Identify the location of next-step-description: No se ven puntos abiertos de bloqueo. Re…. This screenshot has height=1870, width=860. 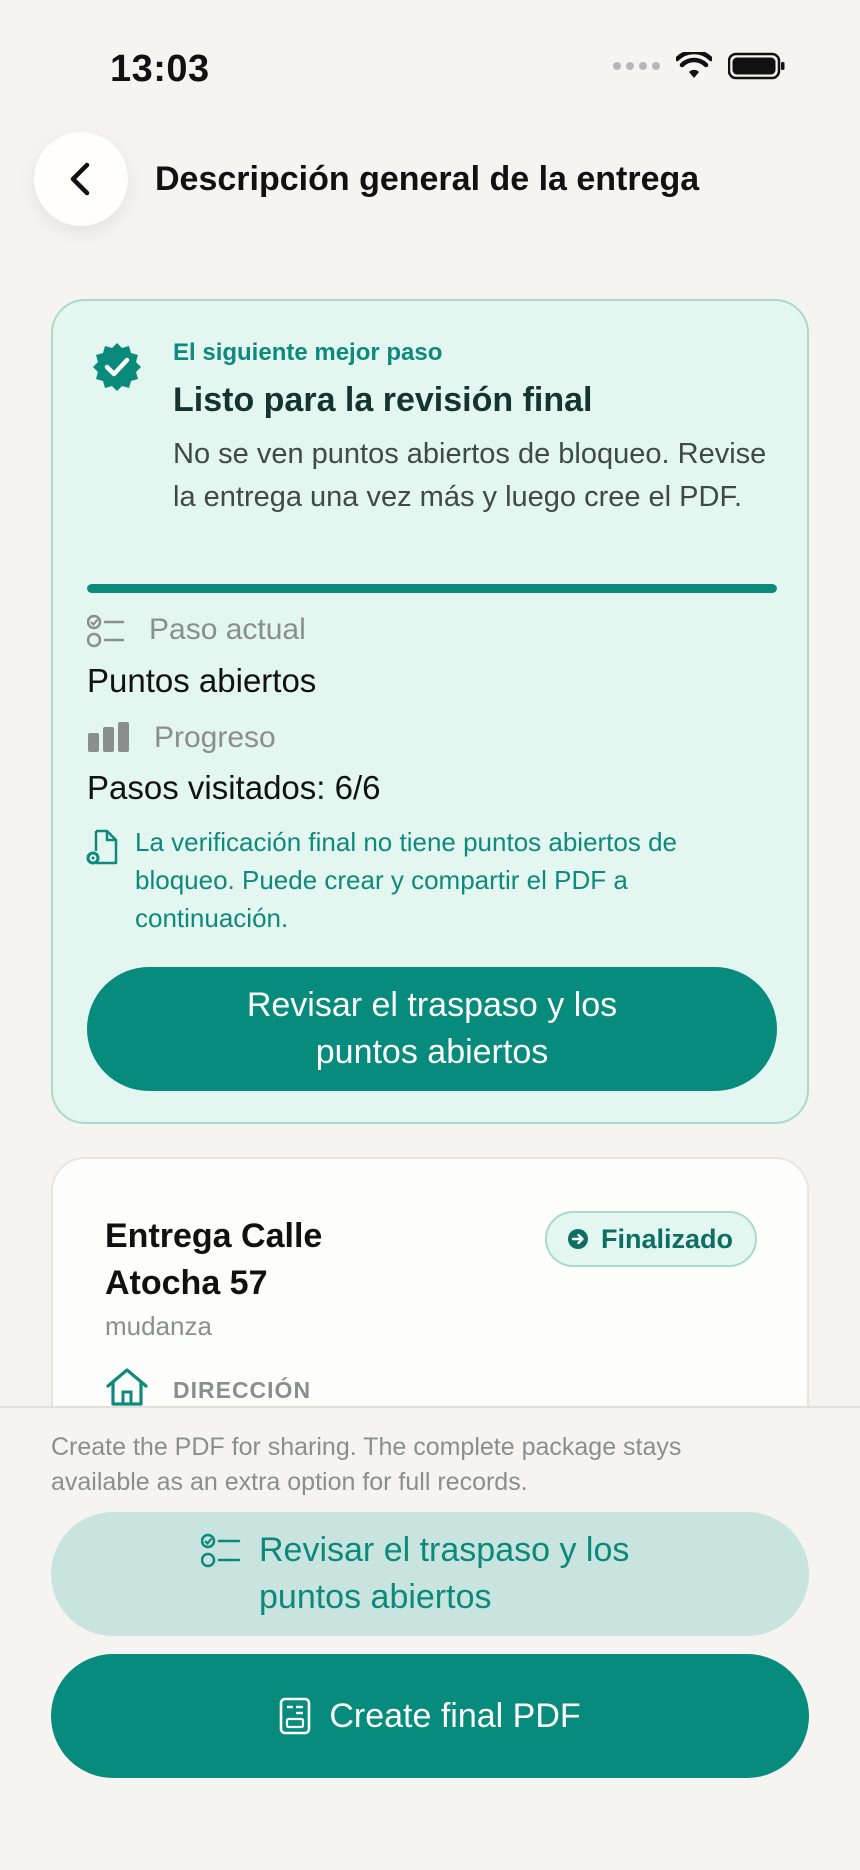
(470, 475).